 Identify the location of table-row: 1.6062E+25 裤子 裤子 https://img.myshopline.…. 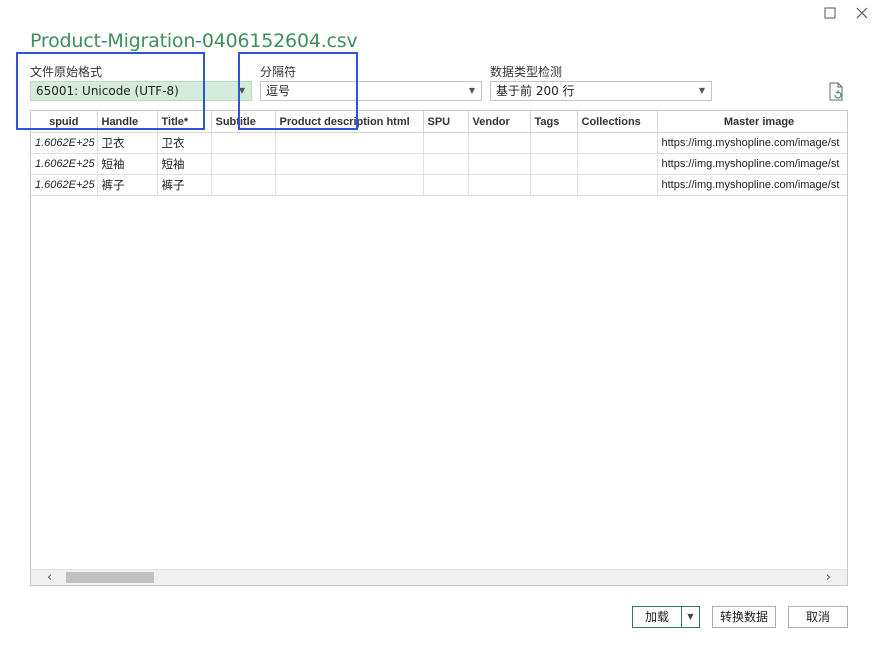
(439, 185).